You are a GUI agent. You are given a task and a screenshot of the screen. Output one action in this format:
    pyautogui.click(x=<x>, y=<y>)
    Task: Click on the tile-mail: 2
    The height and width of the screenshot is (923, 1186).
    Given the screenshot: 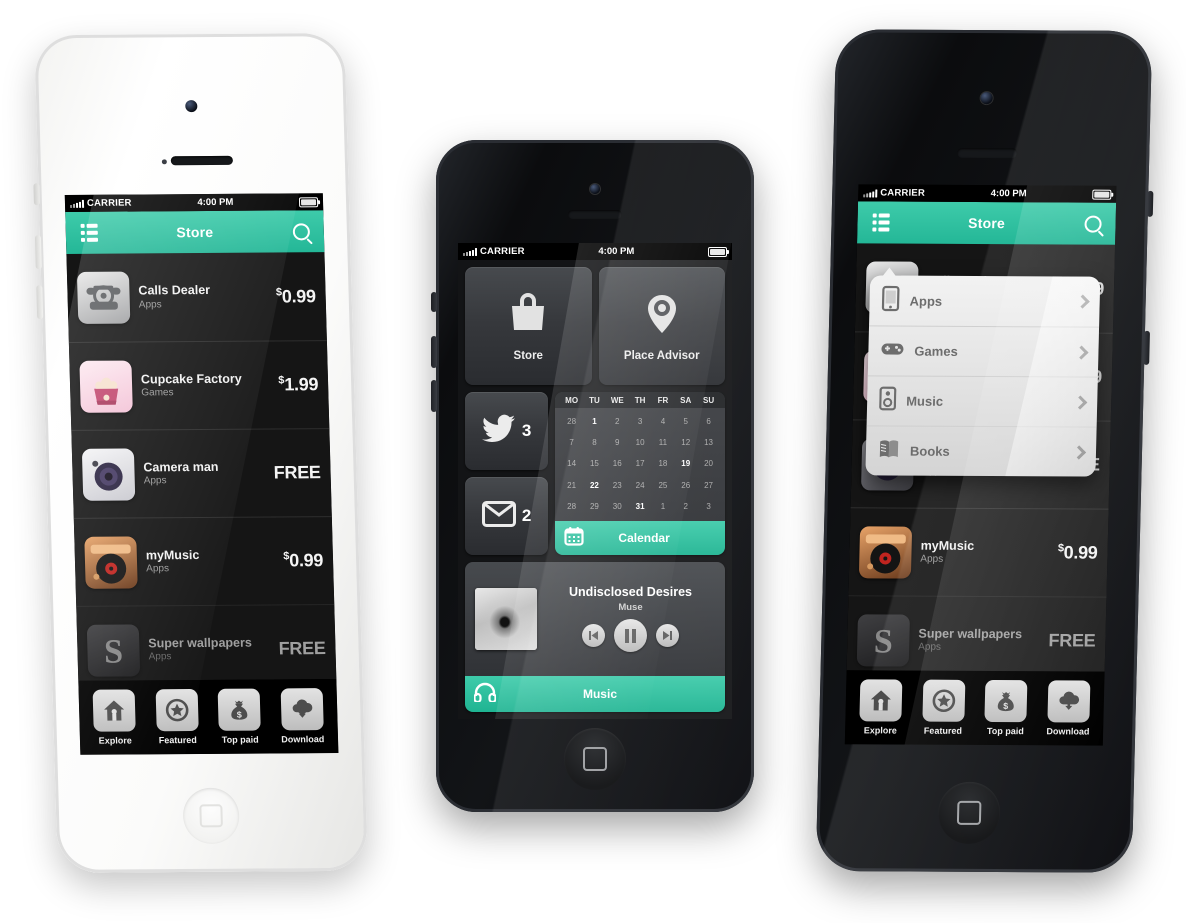 What is the action you would take?
    pyautogui.click(x=507, y=516)
    